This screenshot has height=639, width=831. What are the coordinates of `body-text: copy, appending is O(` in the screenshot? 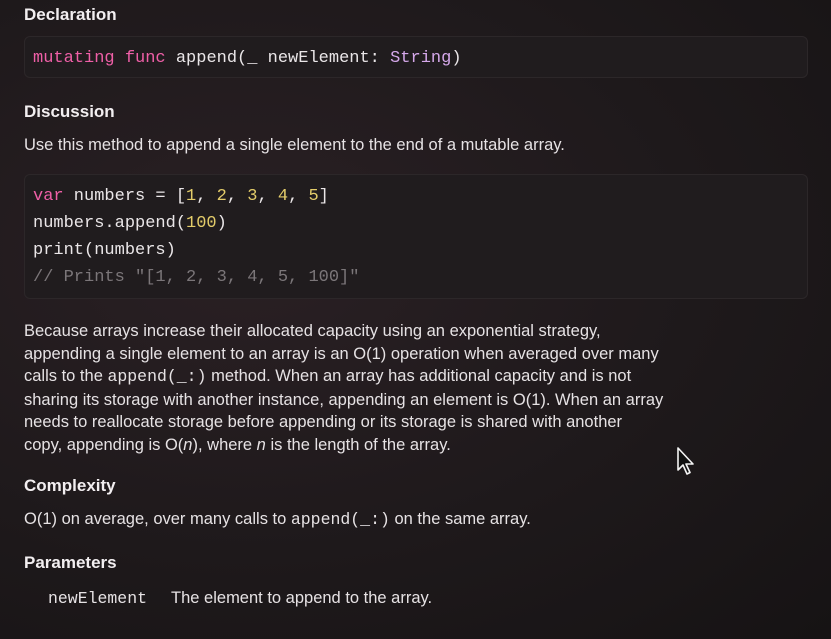 It's located at (104, 444).